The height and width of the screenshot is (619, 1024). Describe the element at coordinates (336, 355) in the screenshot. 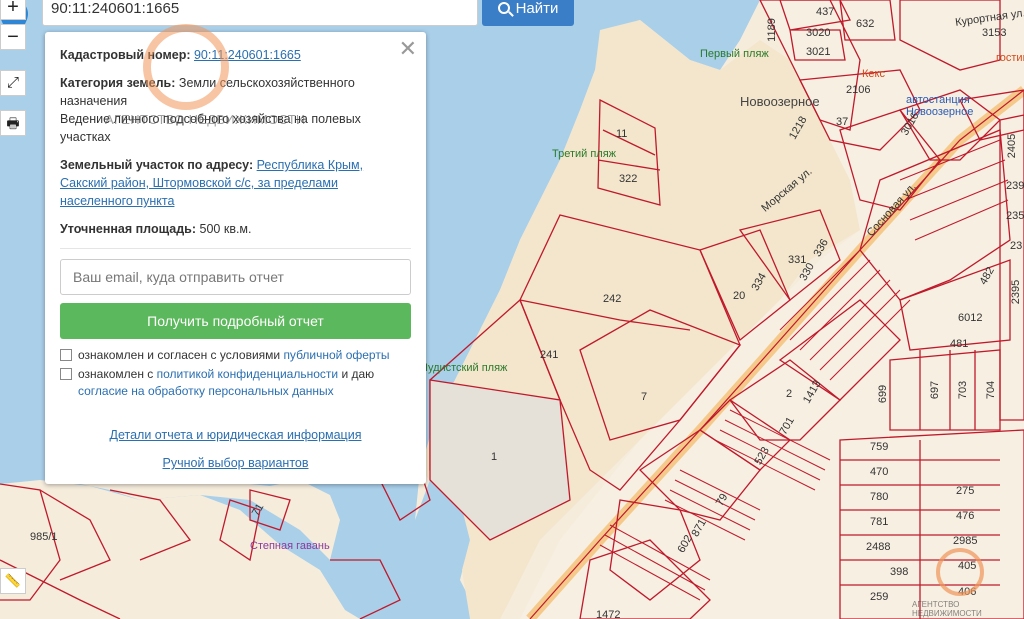

I see `offer-link: публичной оферты` at that location.